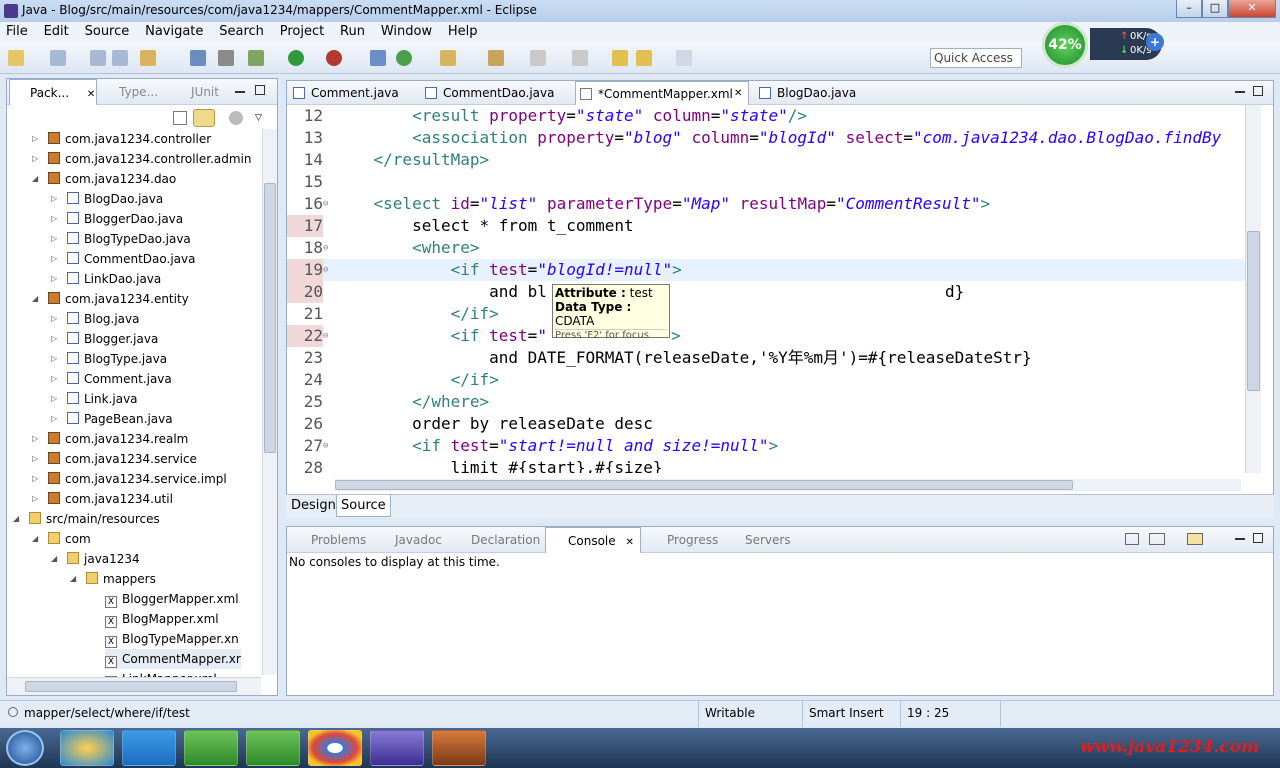  Describe the element at coordinates (644, 58) in the screenshot. I see `back-icon` at that location.